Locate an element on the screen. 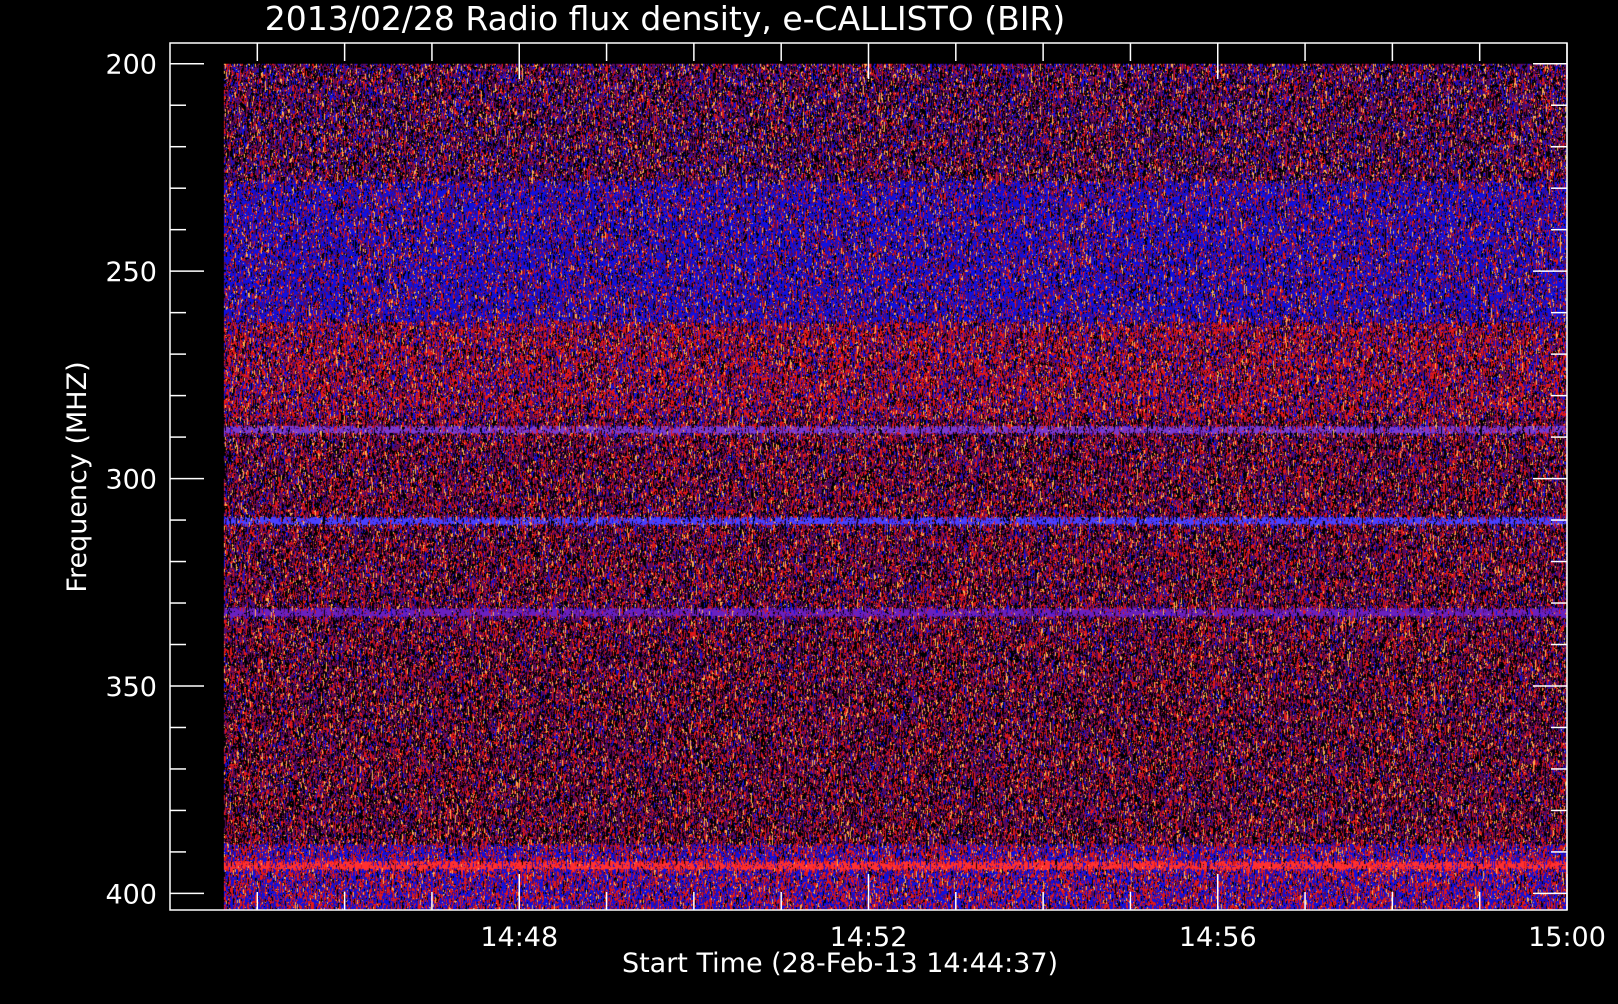  y-tick-label: 250 is located at coordinates (131, 272).